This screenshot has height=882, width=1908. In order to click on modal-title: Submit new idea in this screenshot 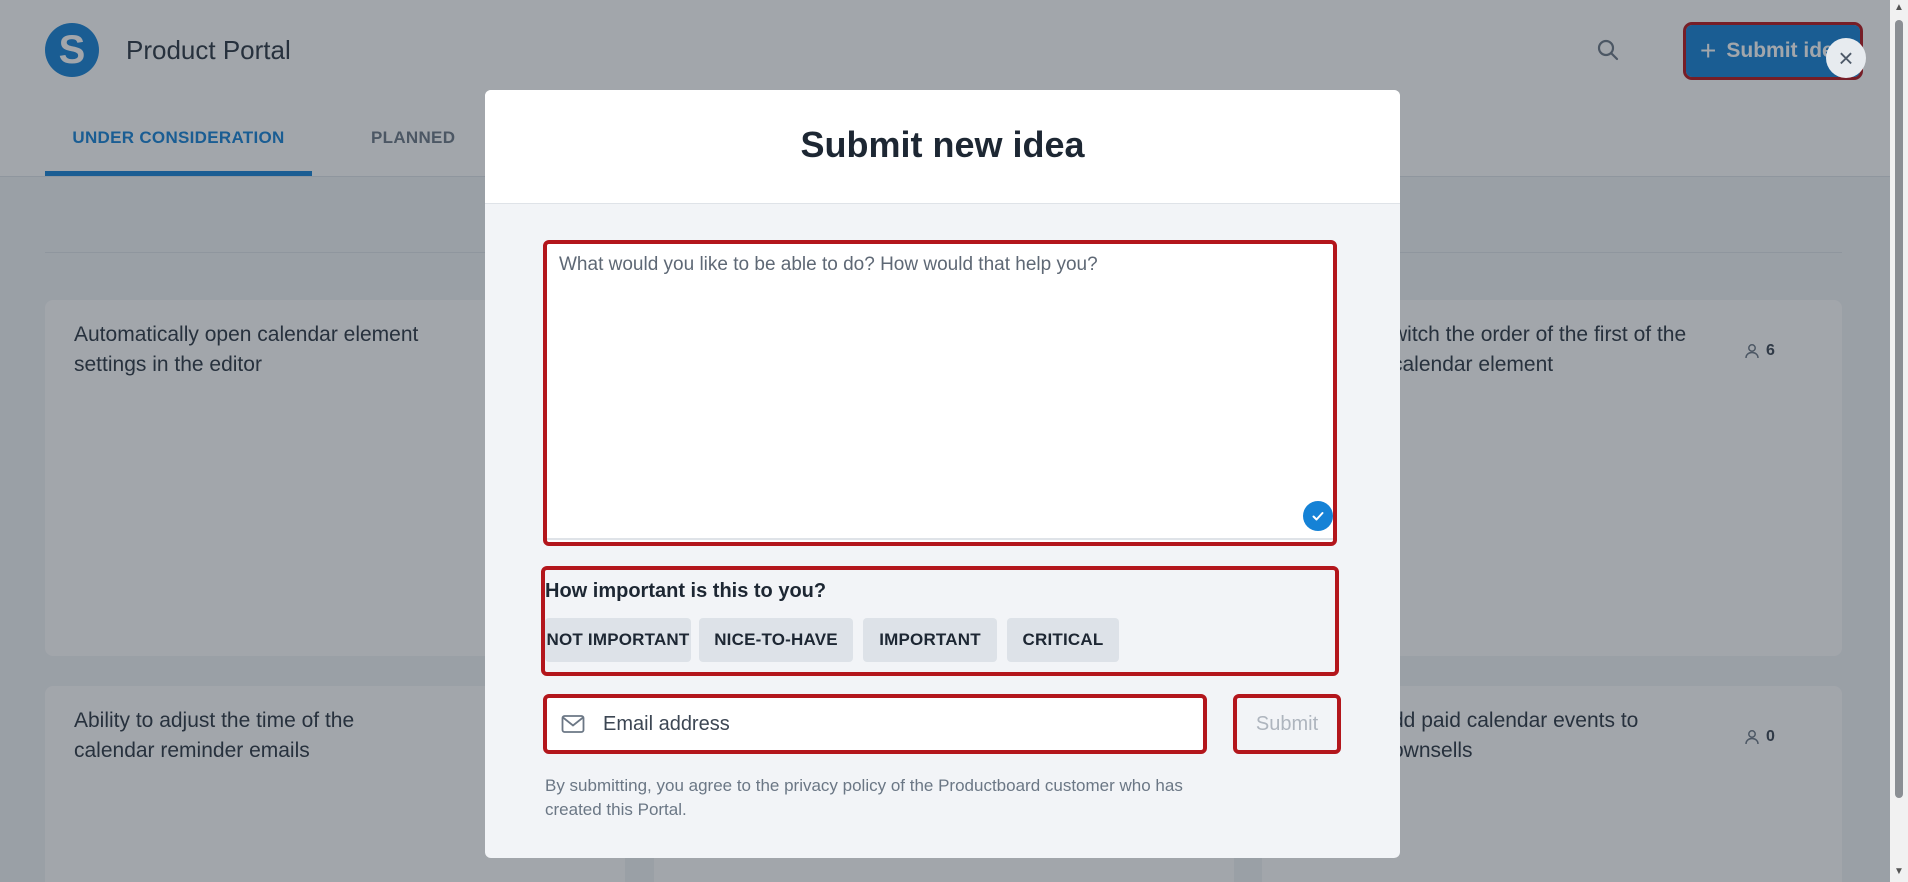, I will do `click(942, 144)`.